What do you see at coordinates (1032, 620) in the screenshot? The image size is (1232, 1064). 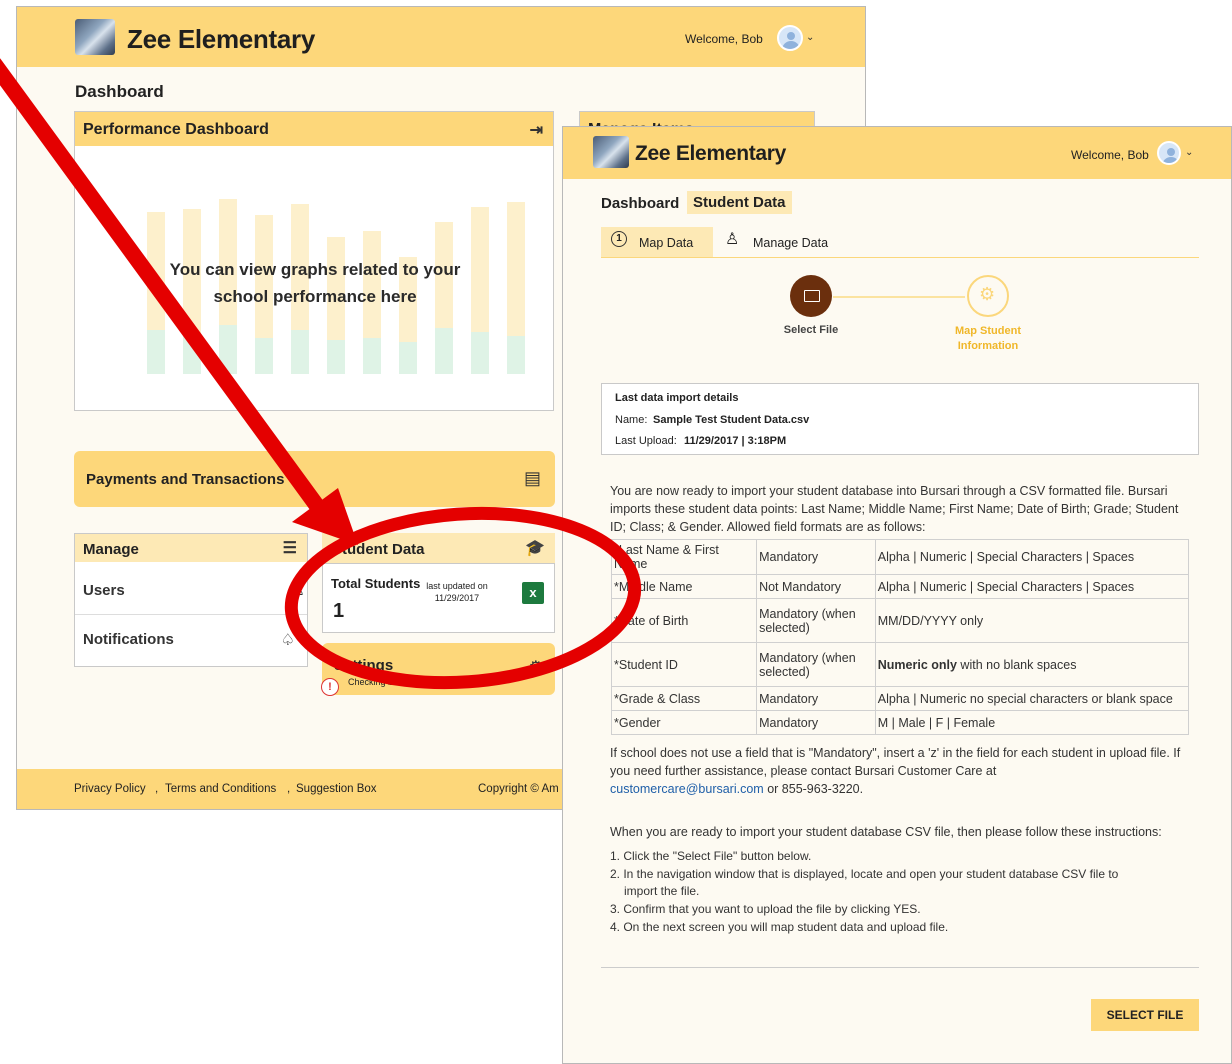 I see `format-cell: MM/DD/YYYY only` at bounding box center [1032, 620].